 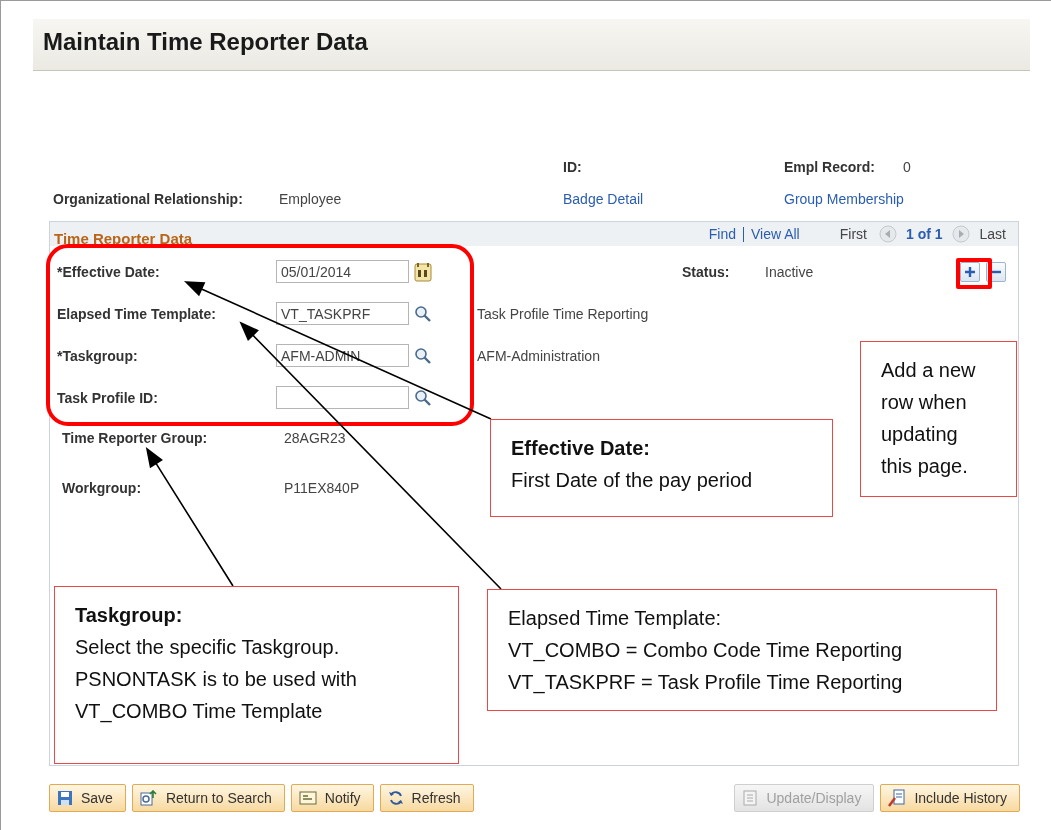 I want to click on field-label: Organizational Relationship:, so click(x=148, y=199).